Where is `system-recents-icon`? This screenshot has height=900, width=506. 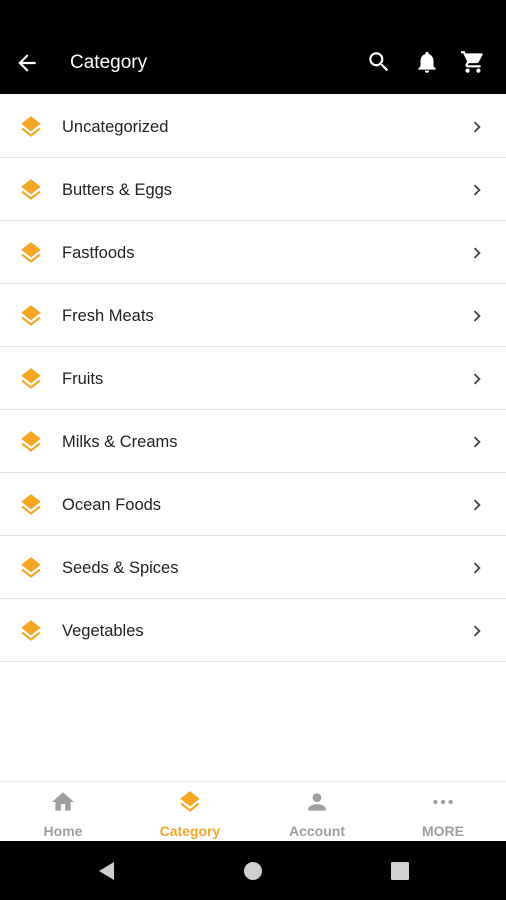
system-recents-icon is located at coordinates (400, 871).